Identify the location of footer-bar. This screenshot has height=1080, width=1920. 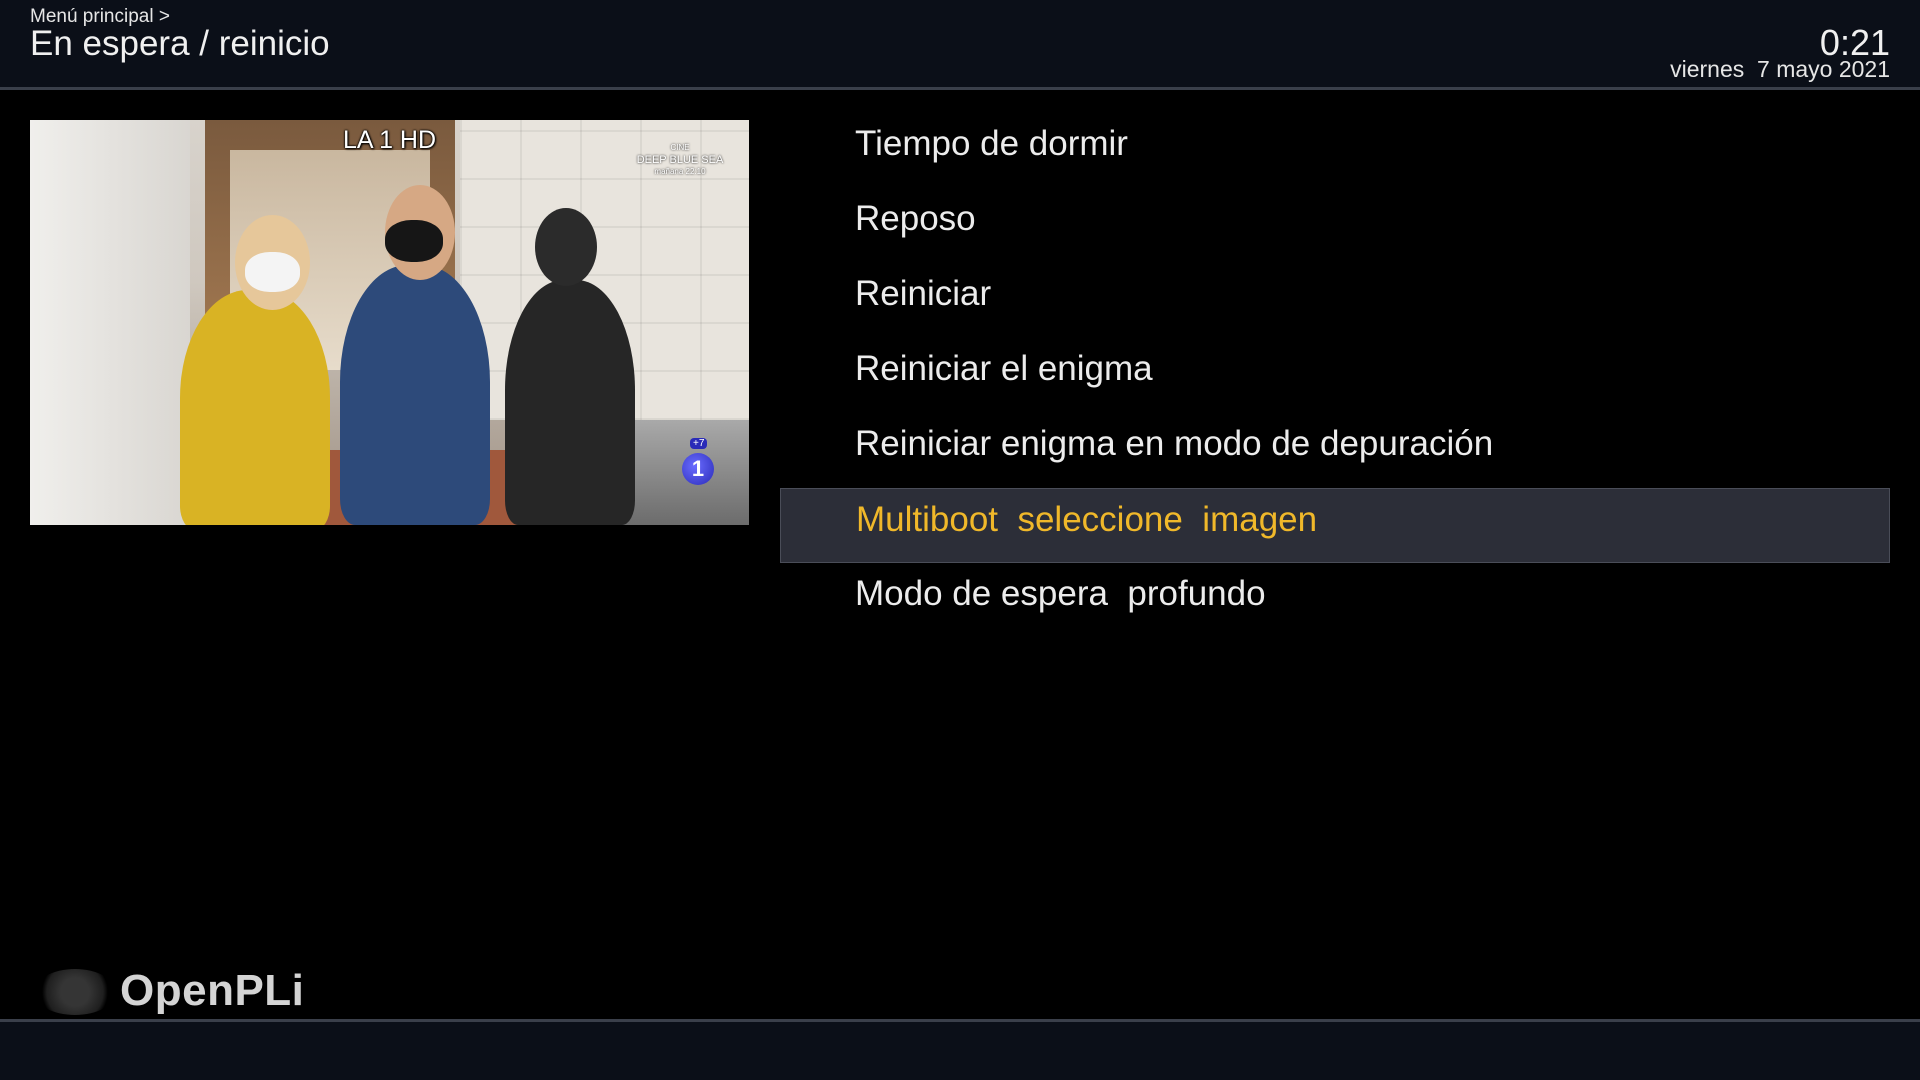
(960, 1051).